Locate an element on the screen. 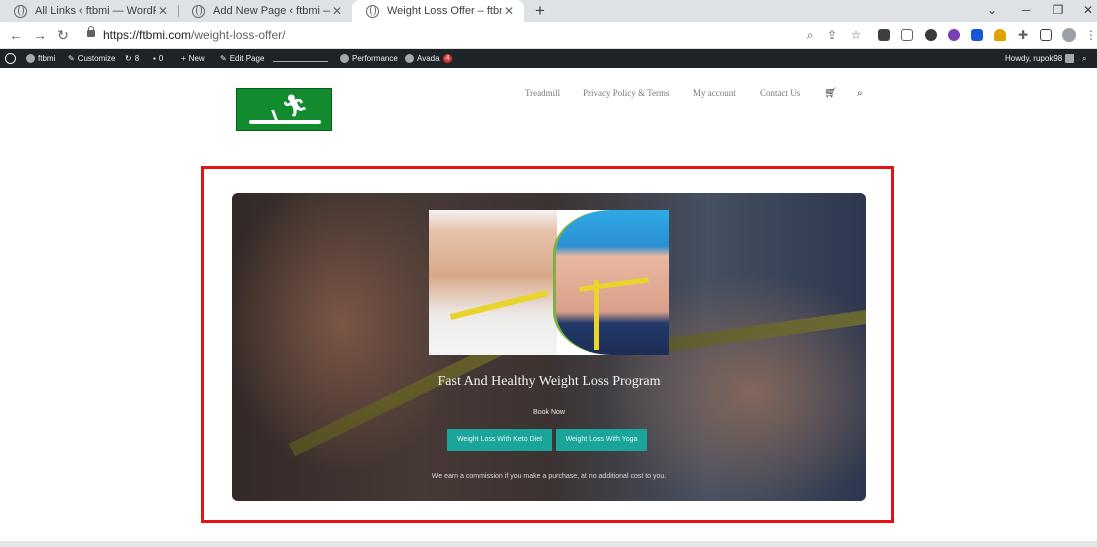 This screenshot has width=1097, height=547. nav-treadmill: Treadmill is located at coordinates (542, 93).